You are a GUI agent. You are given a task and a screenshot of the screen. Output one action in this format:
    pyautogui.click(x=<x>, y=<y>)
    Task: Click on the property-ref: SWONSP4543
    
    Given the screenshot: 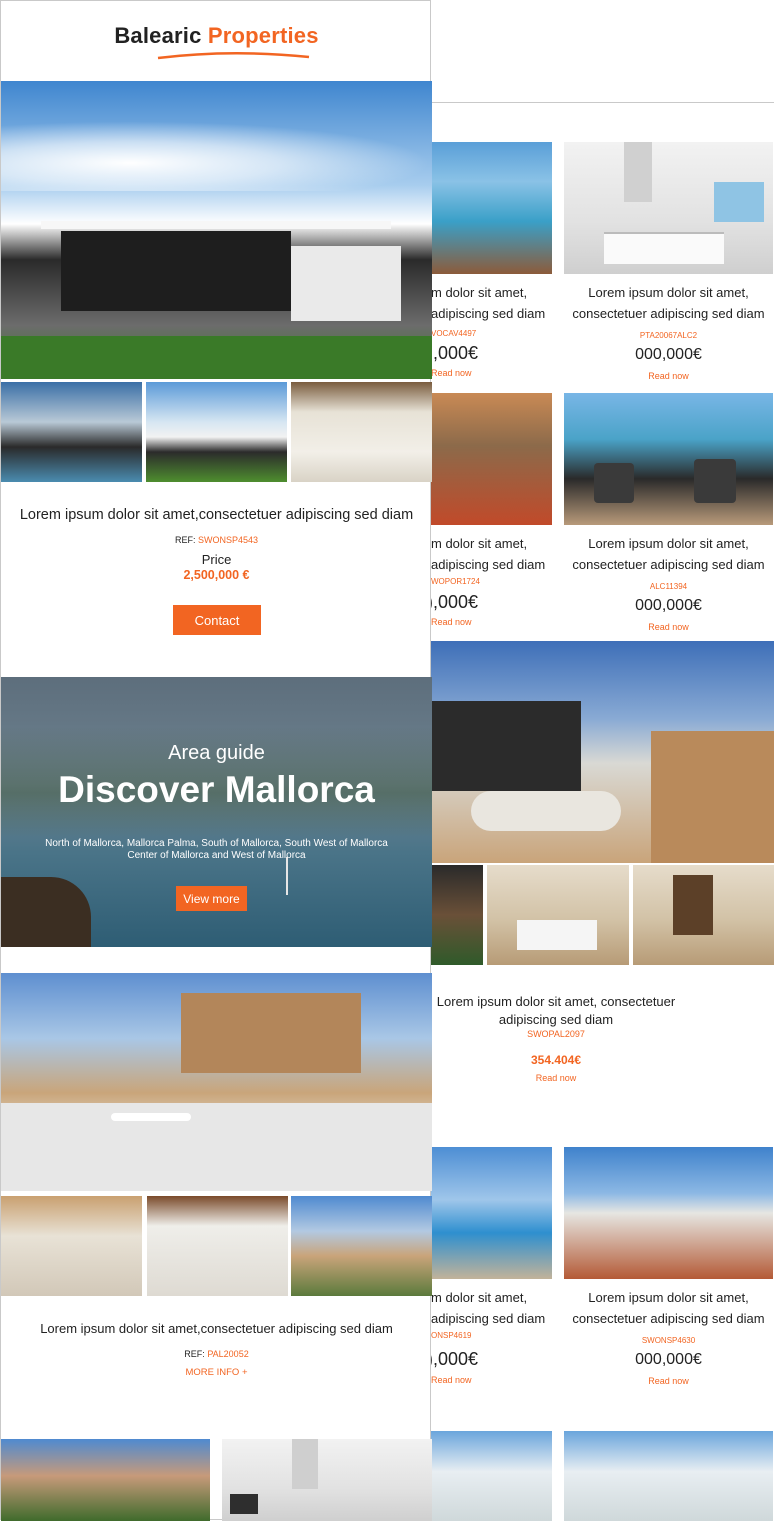 What is the action you would take?
    pyautogui.click(x=228, y=540)
    